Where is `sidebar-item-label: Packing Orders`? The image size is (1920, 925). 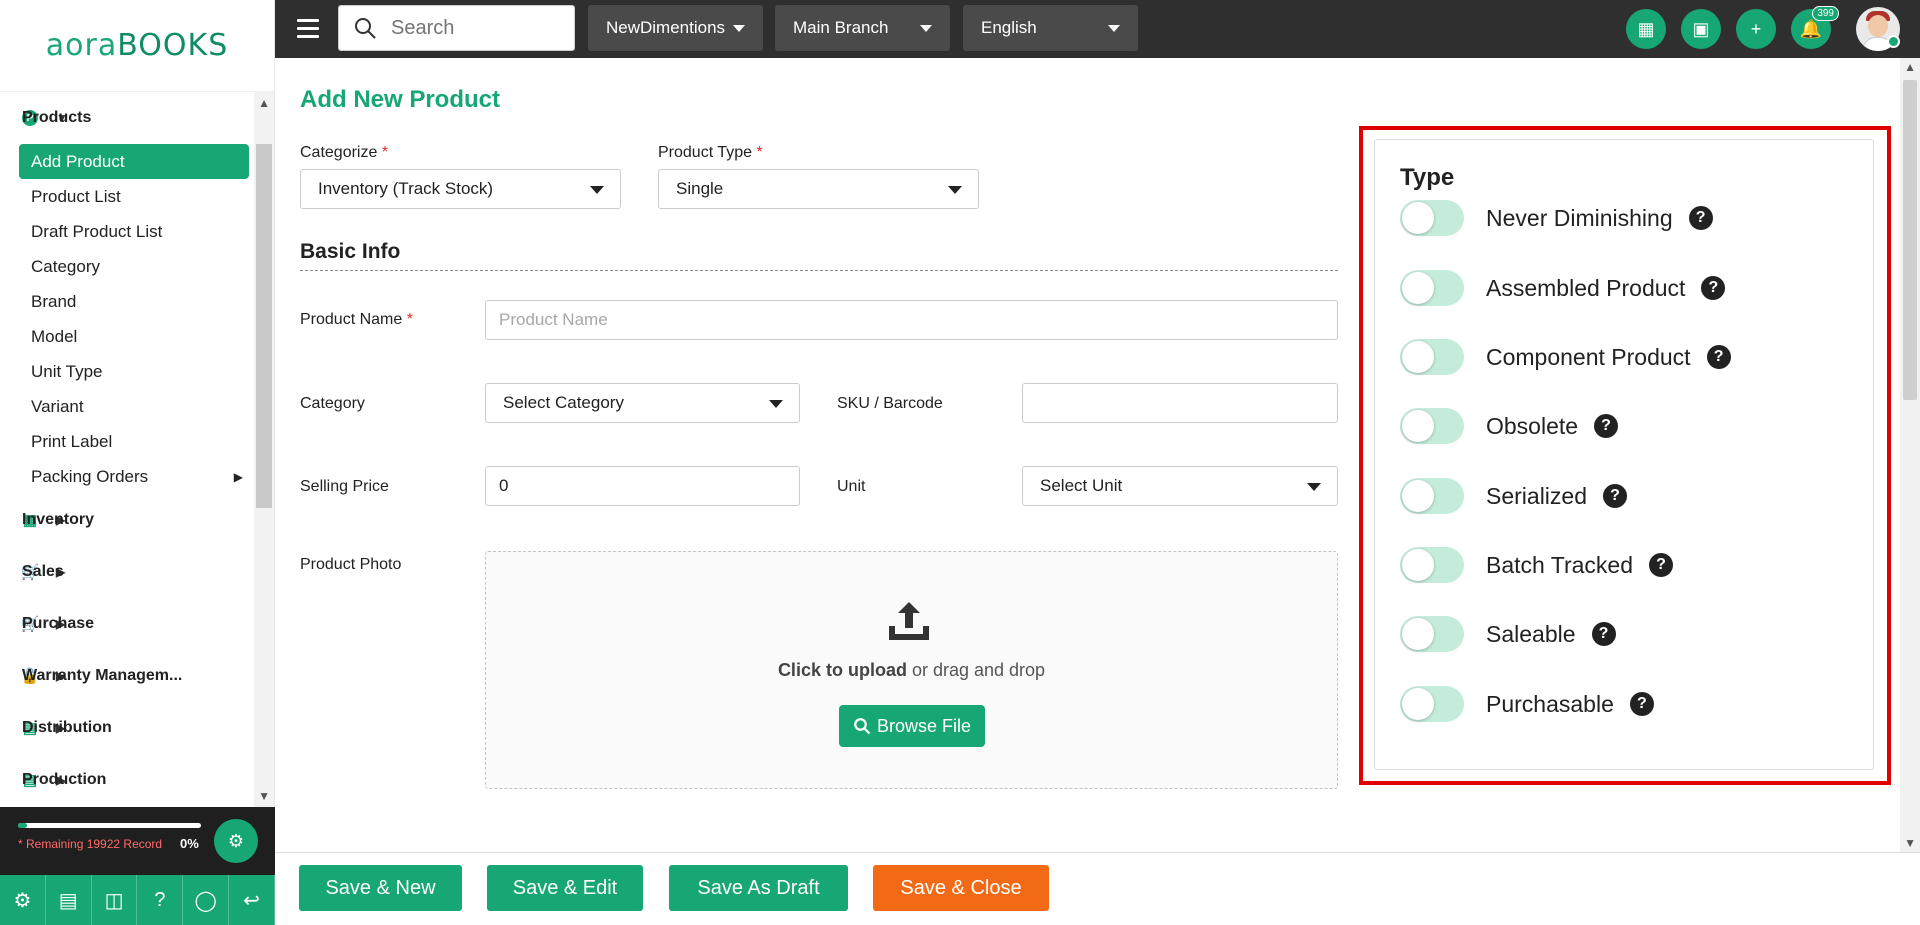
sidebar-item-label: Packing Orders is located at coordinates (90, 476).